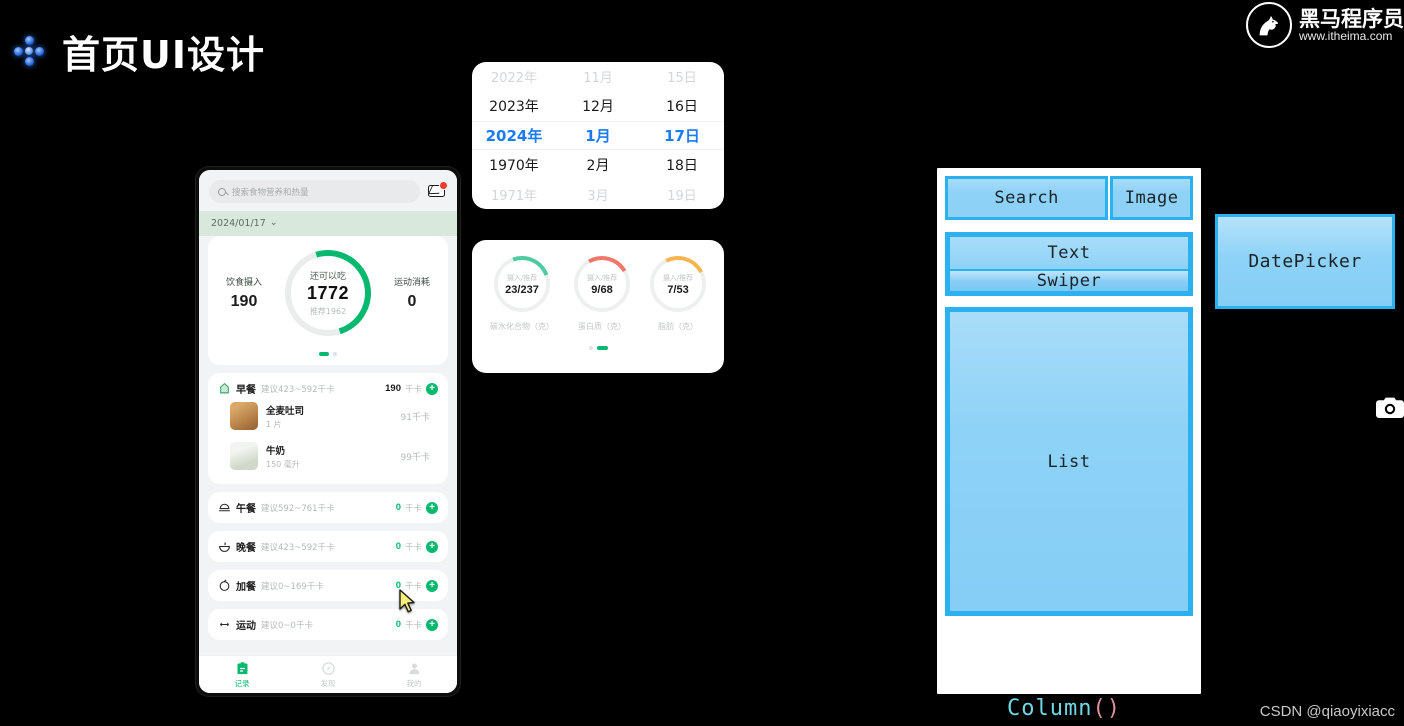 This screenshot has width=1404, height=726. I want to click on tab-label: 发现, so click(328, 683).